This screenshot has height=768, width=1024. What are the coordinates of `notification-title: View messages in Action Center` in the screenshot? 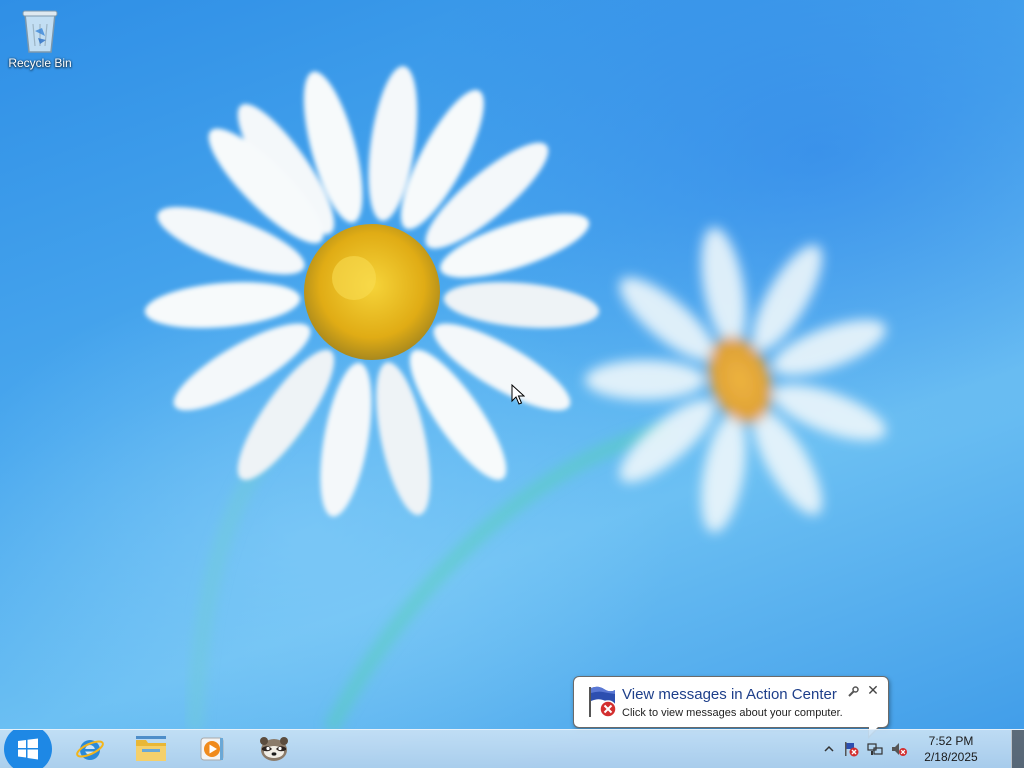 It's located at (729, 694).